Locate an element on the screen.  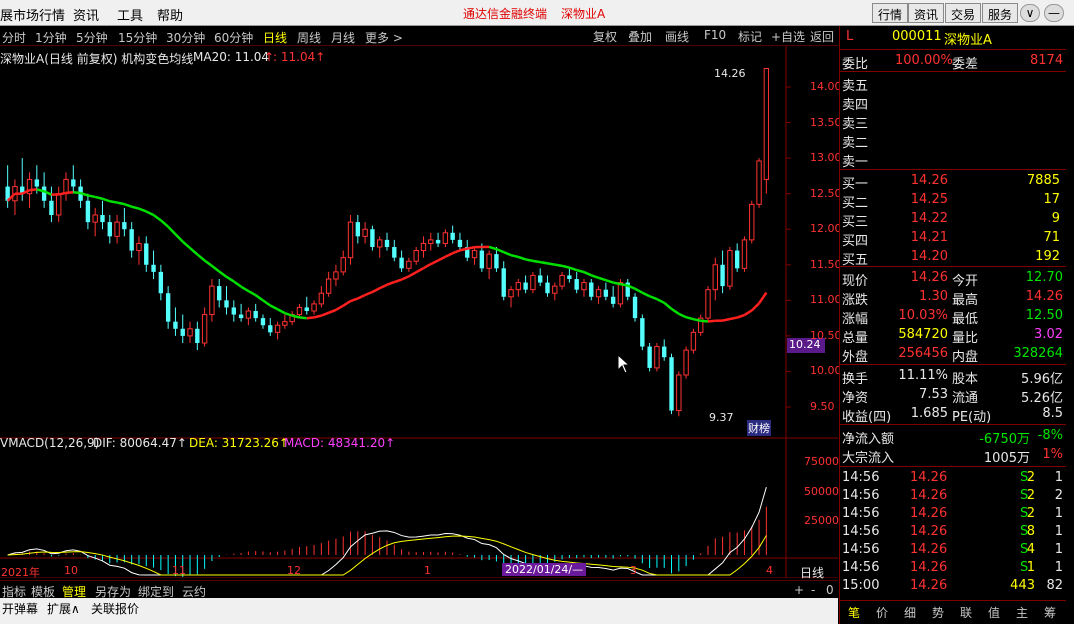
bottom-toolbar: 开弹幕 扩展∧ 关联报价 is located at coordinates (419, 611).